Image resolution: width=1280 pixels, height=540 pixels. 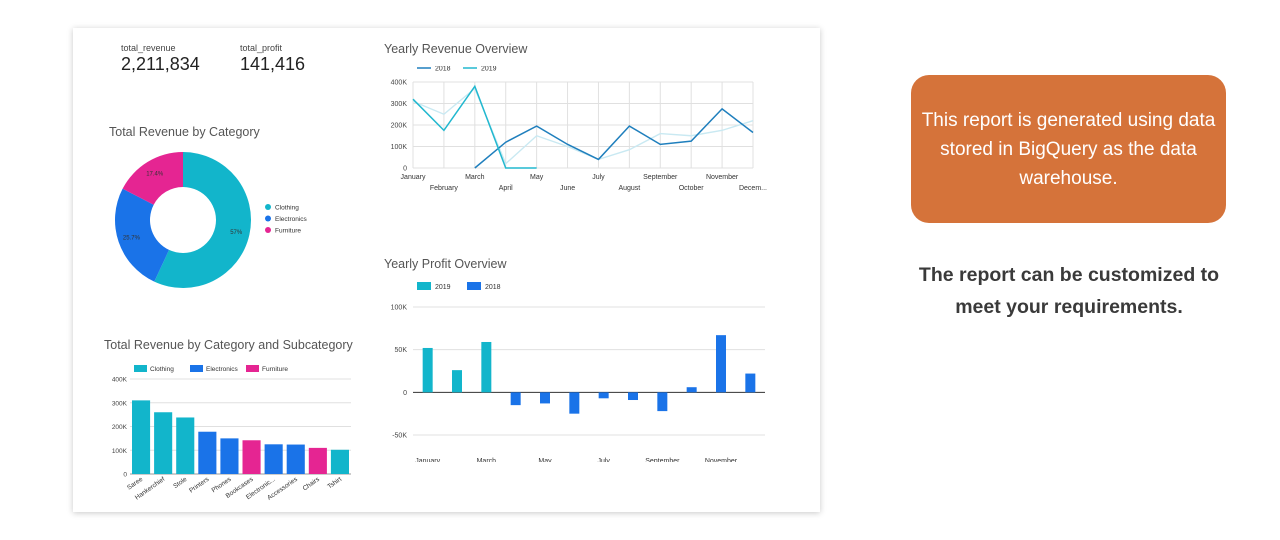 What do you see at coordinates (317, 460) in the screenshot?
I see `bar-chairs` at bounding box center [317, 460].